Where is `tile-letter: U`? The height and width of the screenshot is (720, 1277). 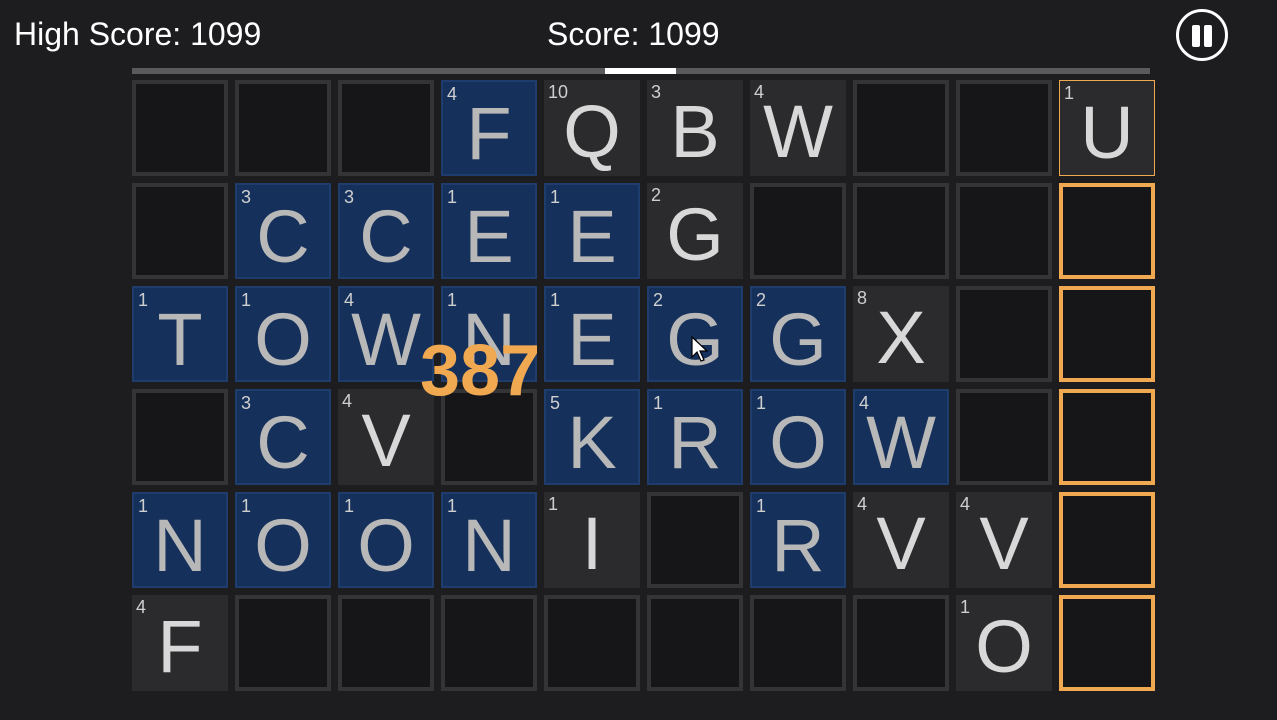
tile-letter: U is located at coordinates (1107, 132).